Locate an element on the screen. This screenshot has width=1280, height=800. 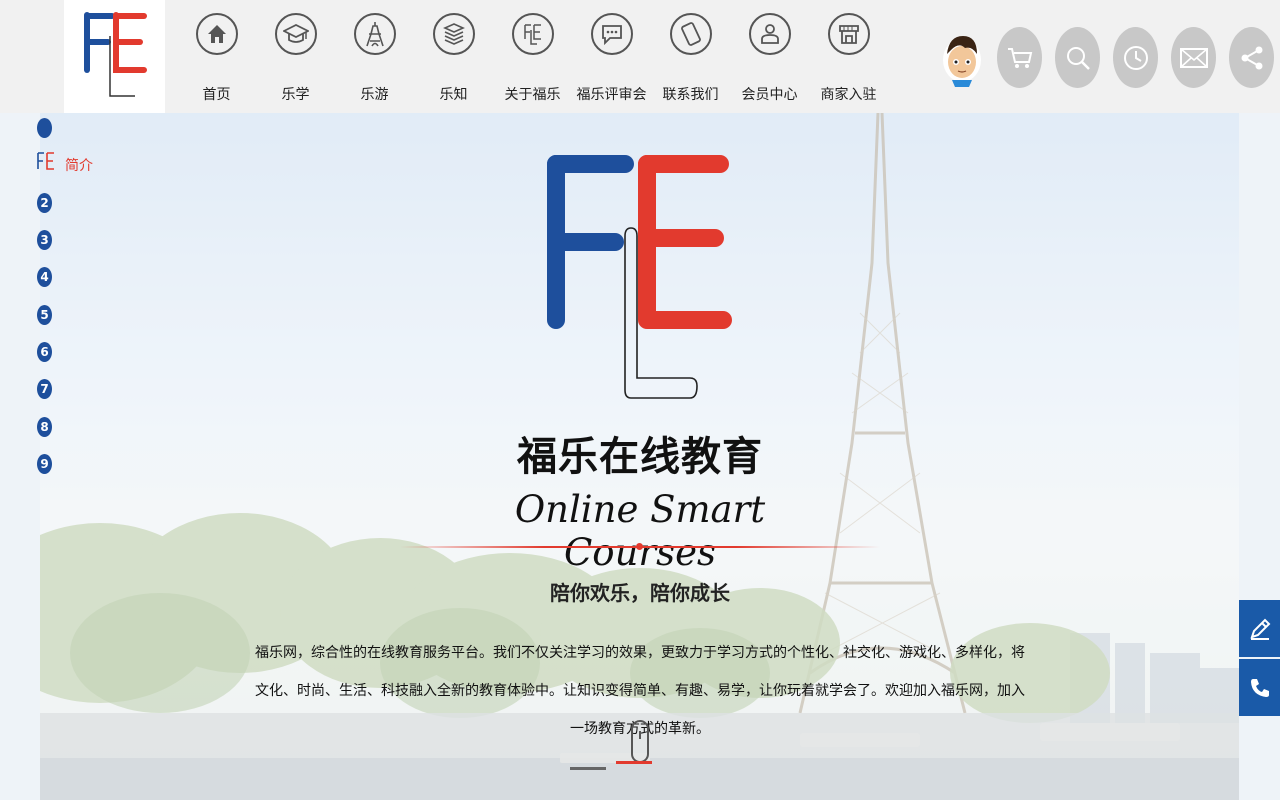
cart-icon is located at coordinates (1019, 57).